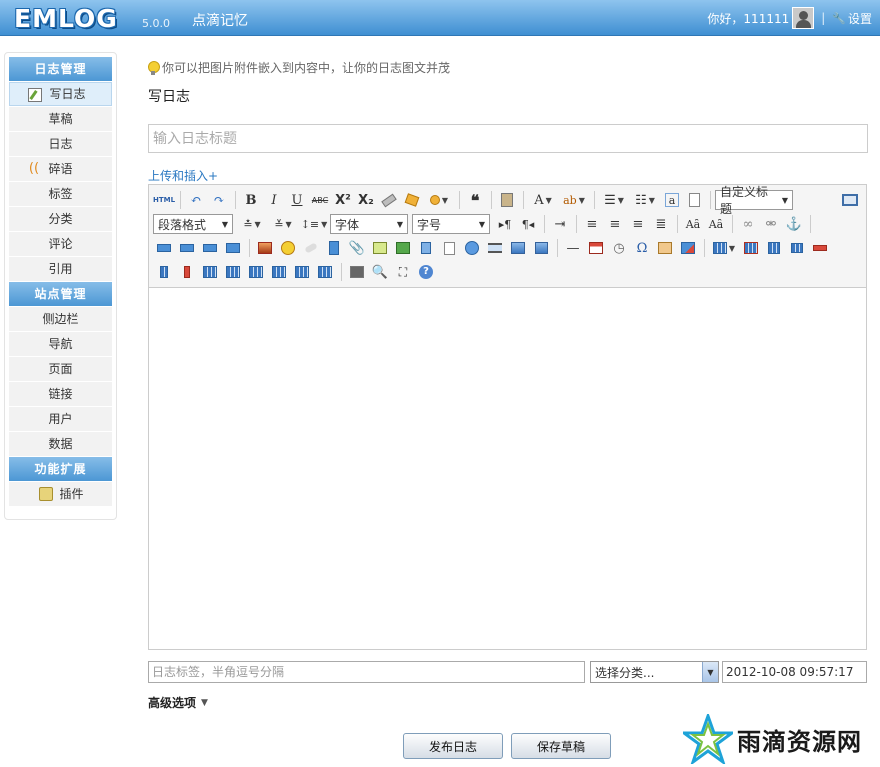 The image size is (880, 767). I want to click on paragraph-spacing-top-icon: ≛ ▼, so click(252, 224).